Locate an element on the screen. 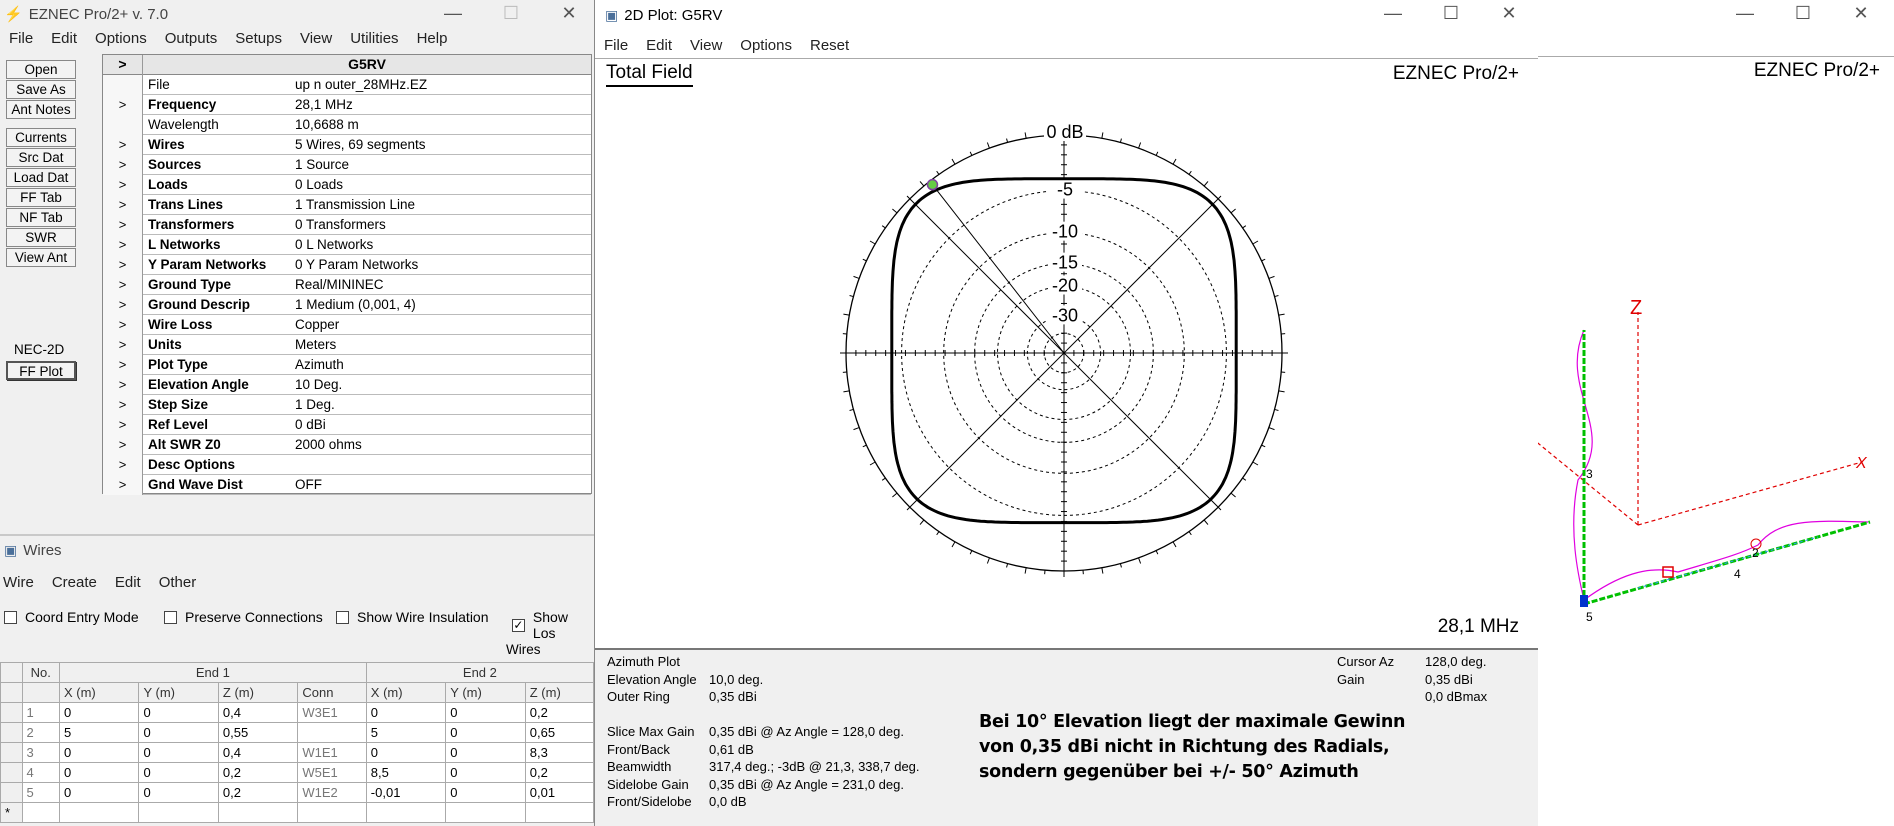 The image size is (1894, 826). plot-menu-options: Options is located at coordinates (766, 46).